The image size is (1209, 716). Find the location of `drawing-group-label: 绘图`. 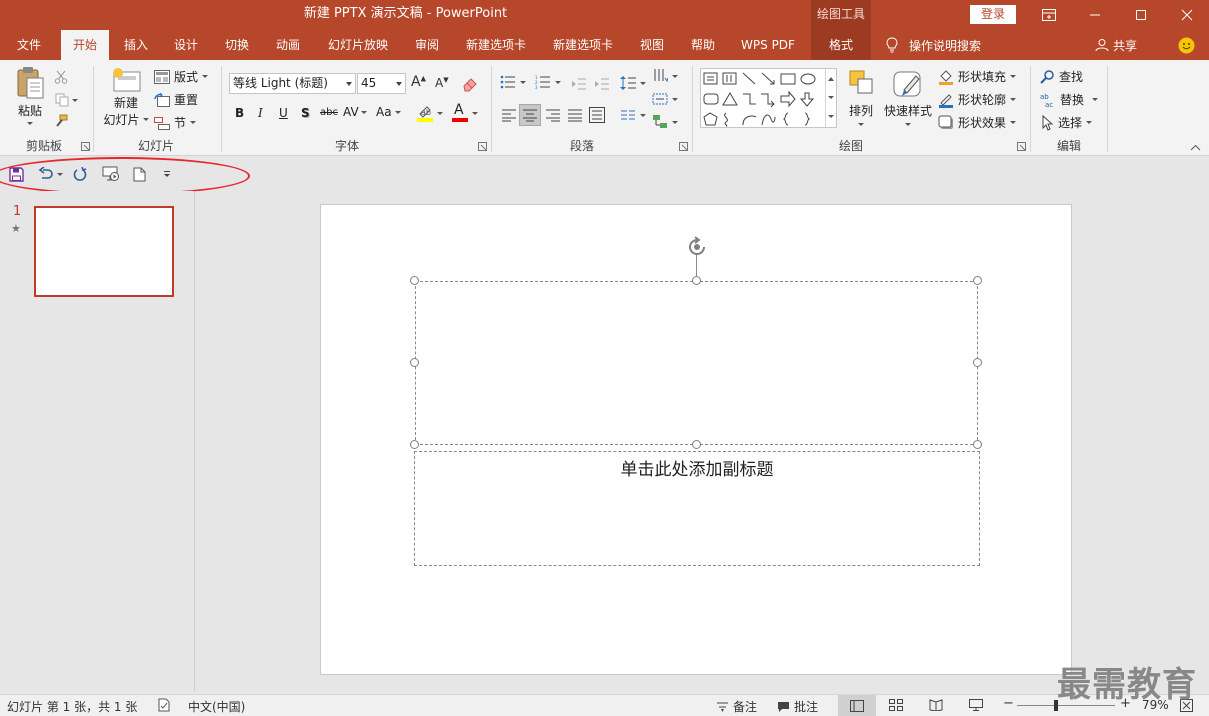

drawing-group-label: 绘图 is located at coordinates (850, 146).